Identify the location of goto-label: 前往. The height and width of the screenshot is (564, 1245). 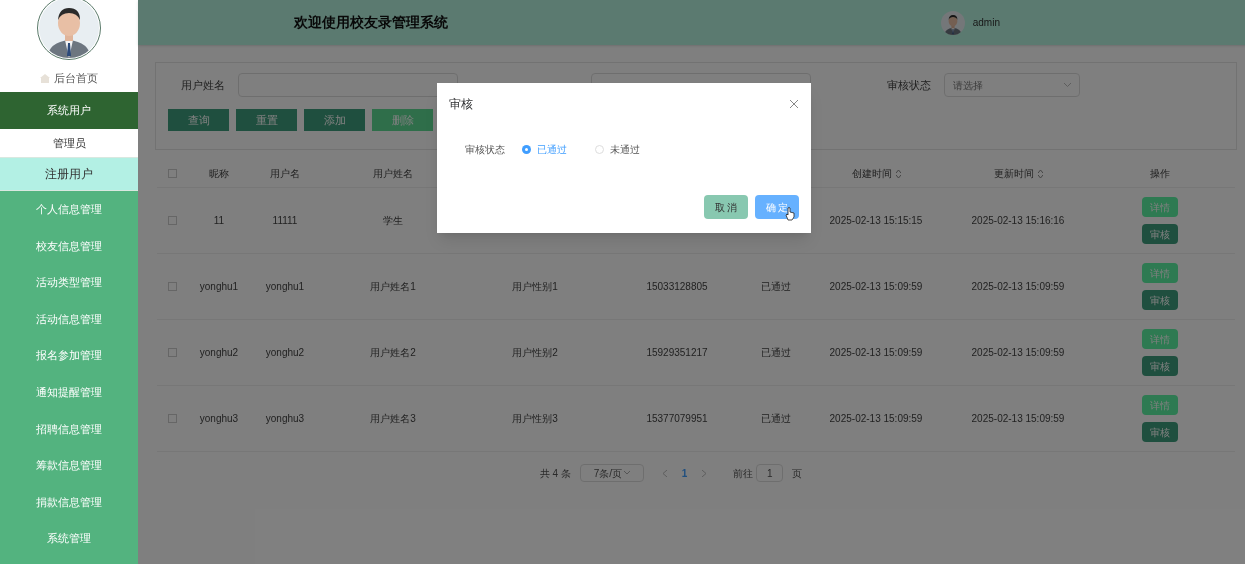
(743, 473).